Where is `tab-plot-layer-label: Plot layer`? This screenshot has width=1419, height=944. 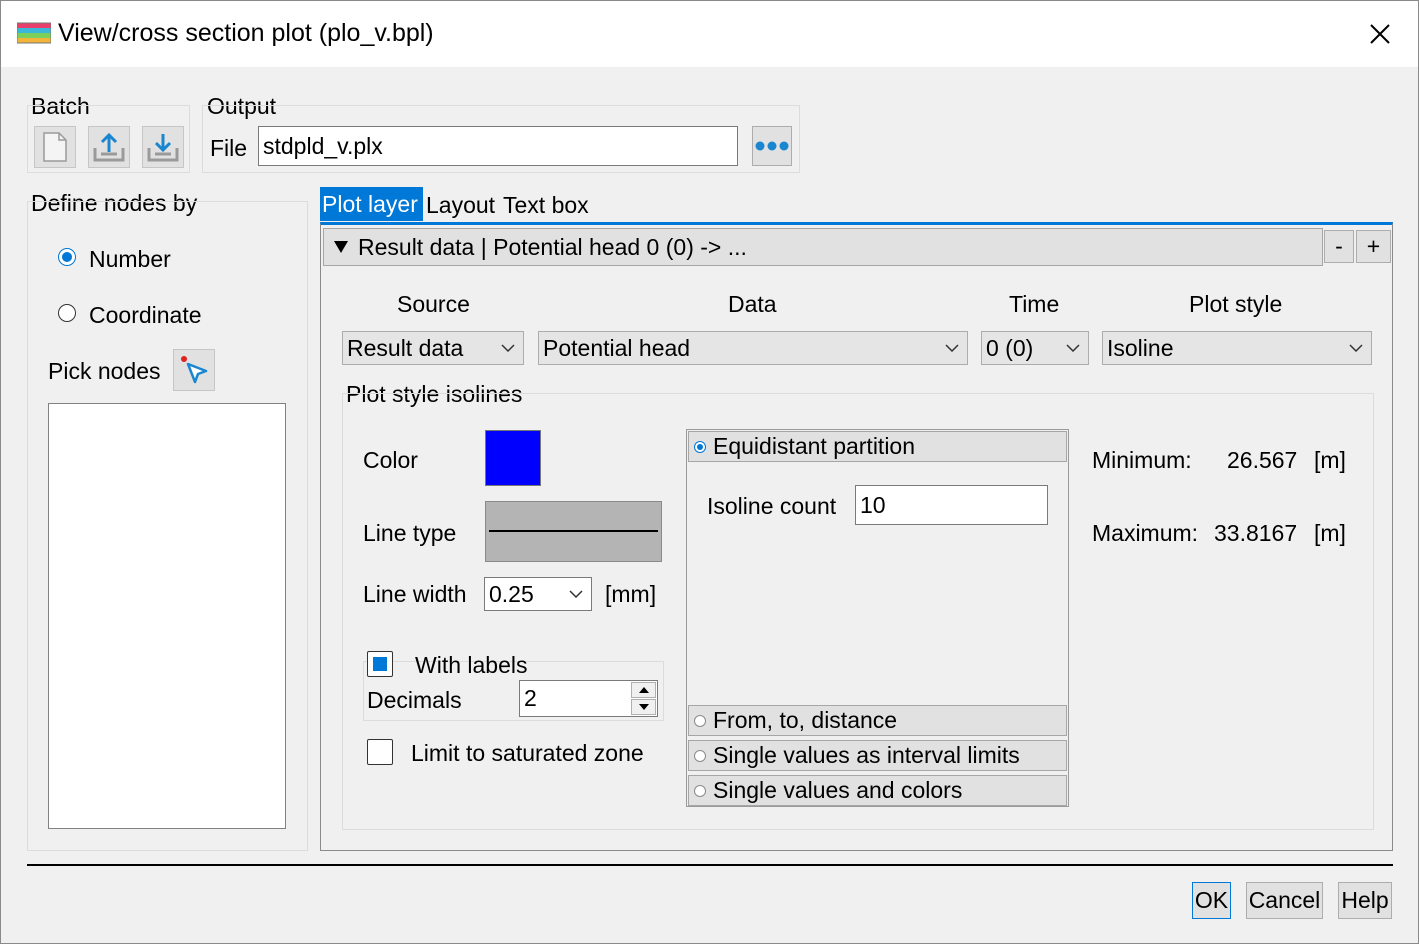 tab-plot-layer-label: Plot layer is located at coordinates (370, 204).